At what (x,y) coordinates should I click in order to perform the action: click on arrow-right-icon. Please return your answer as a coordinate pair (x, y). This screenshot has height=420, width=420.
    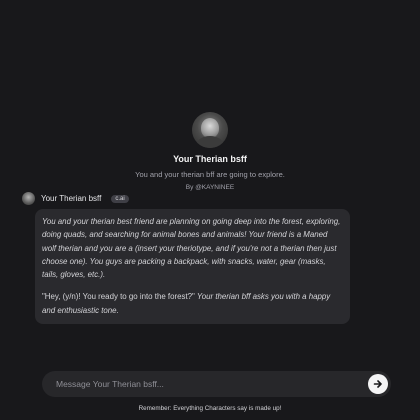
    Looking at the image, I should click on (377, 384).